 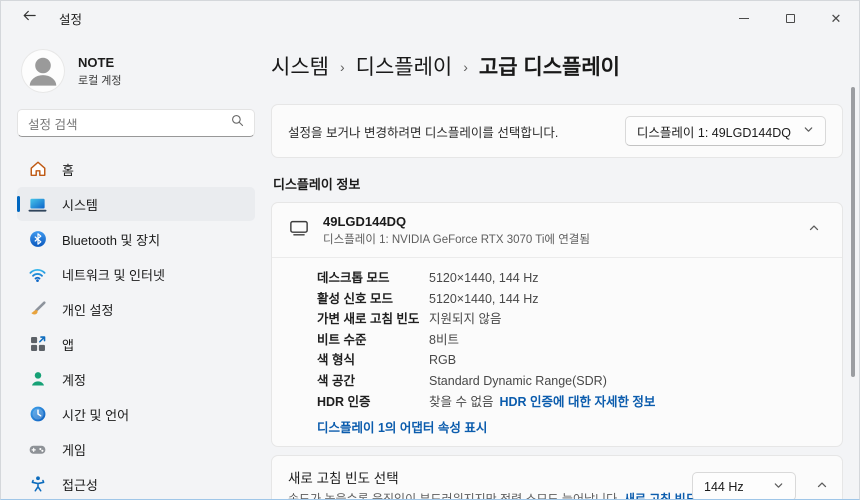 I want to click on detail-value: Standard Dynamic Range(SDR), so click(x=518, y=380).